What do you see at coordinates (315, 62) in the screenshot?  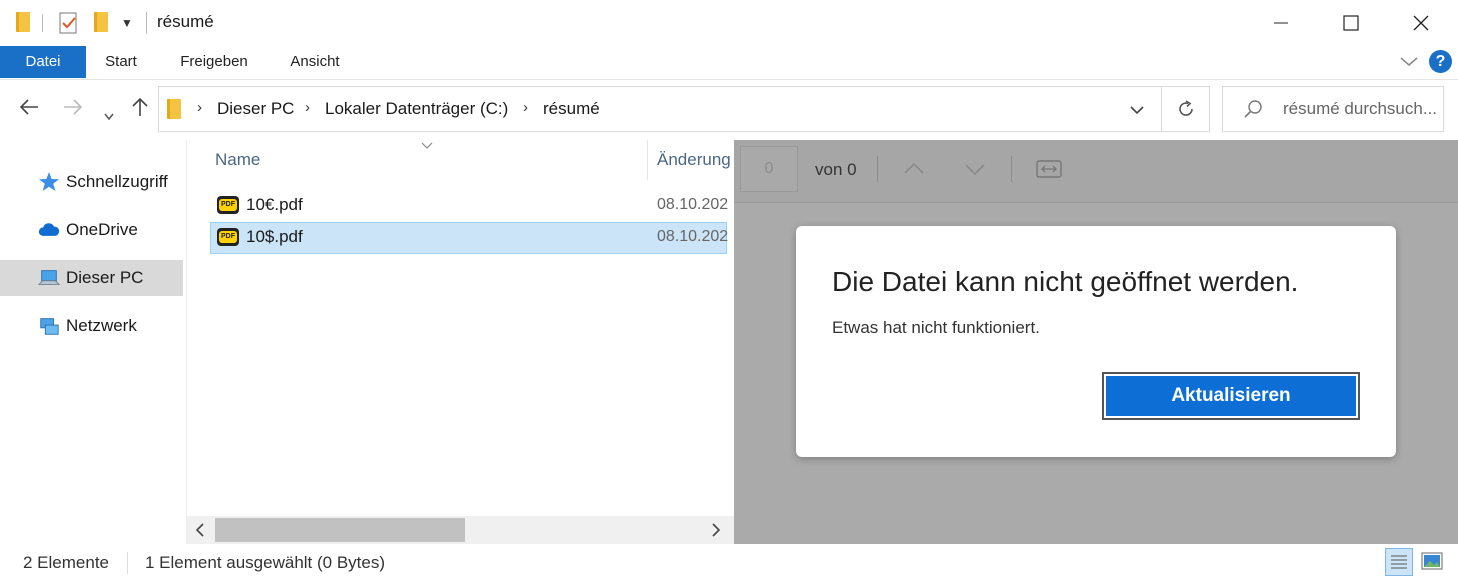 I see `tab-ansicht: Ansicht` at bounding box center [315, 62].